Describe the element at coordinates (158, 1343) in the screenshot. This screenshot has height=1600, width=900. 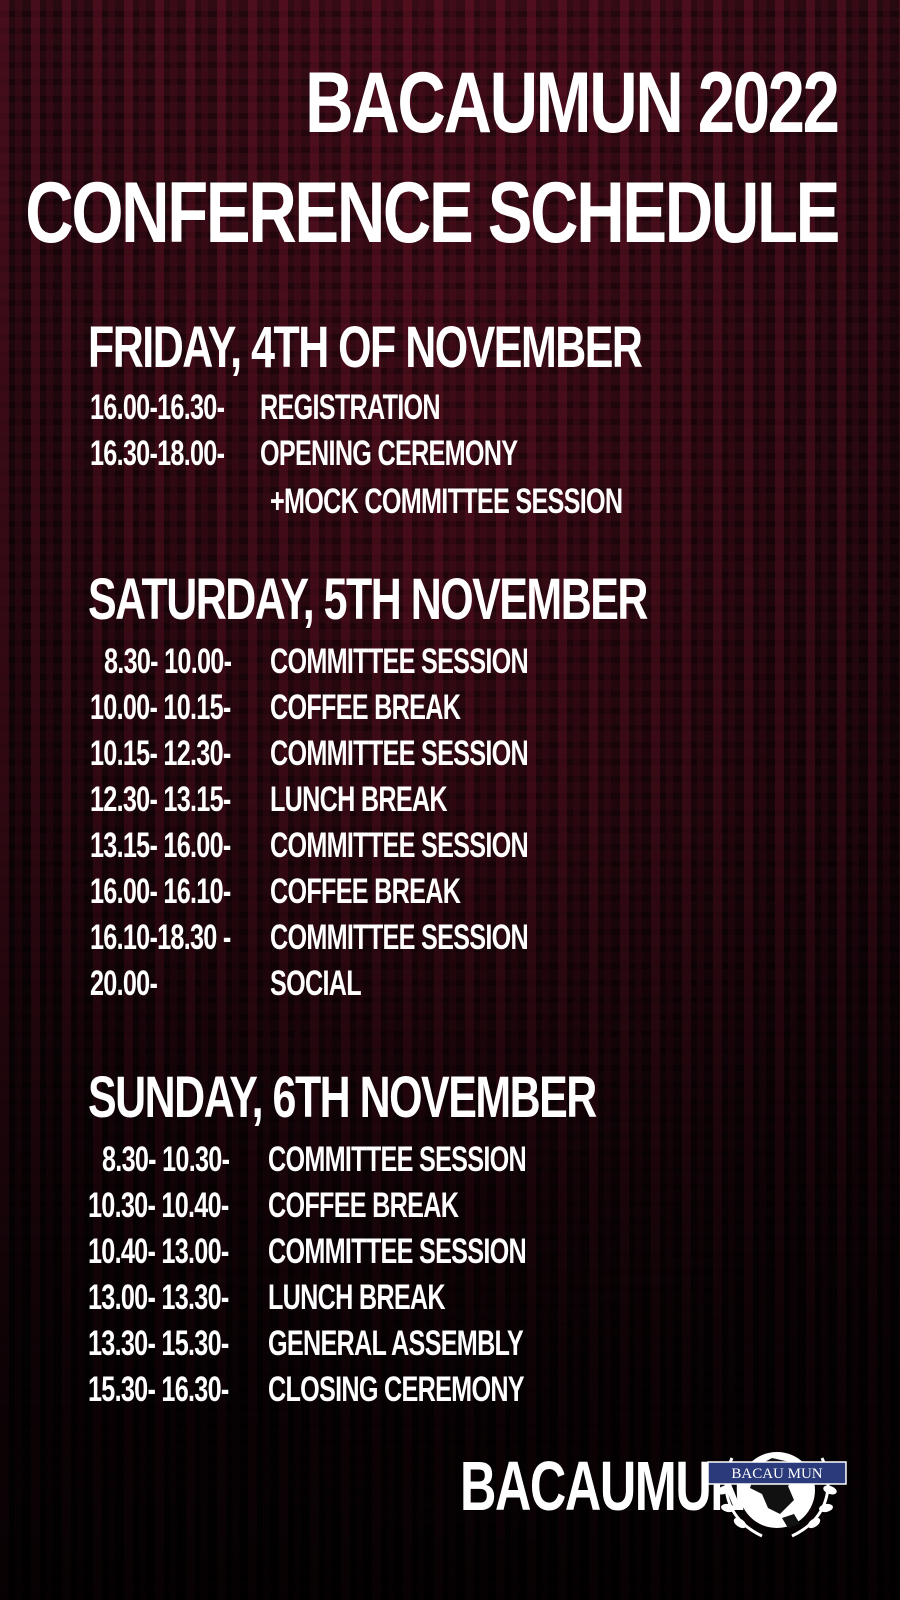
I see `row-time: 13.30- 15.30-` at that location.